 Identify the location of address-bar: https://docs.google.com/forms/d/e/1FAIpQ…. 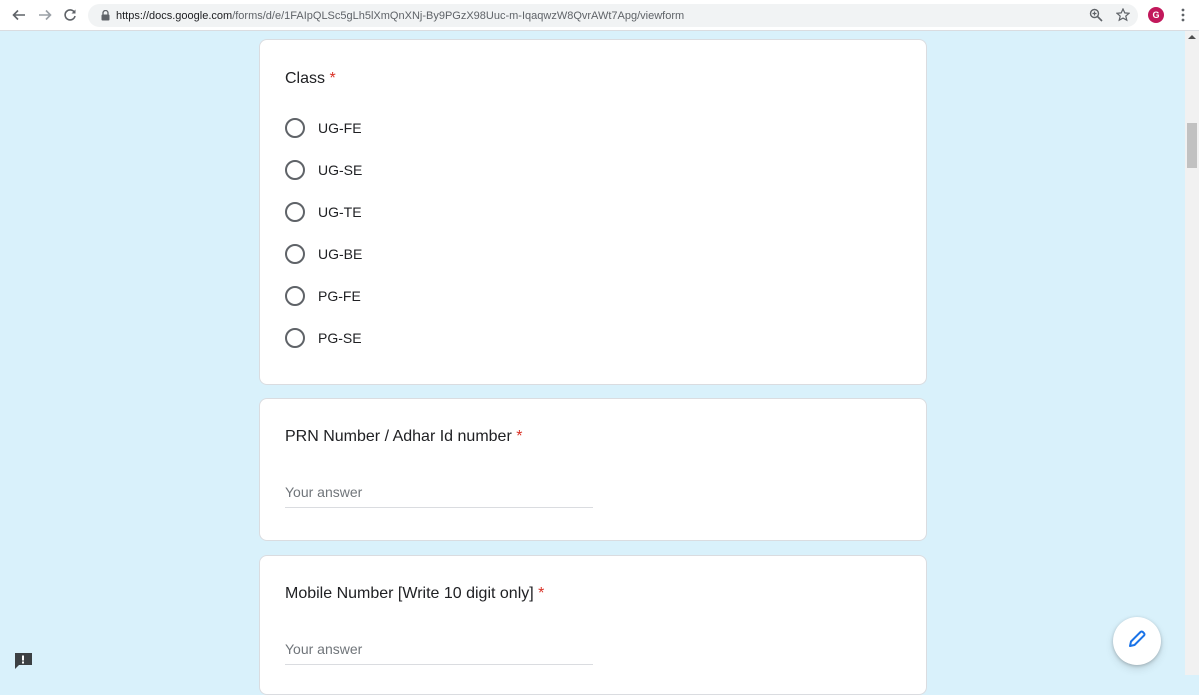
(613, 15).